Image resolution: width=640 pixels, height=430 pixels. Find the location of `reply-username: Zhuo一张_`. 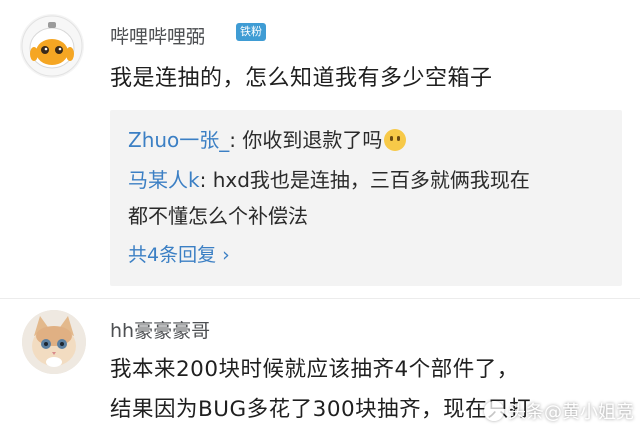

reply-username: Zhuo一张_ is located at coordinates (178, 140).